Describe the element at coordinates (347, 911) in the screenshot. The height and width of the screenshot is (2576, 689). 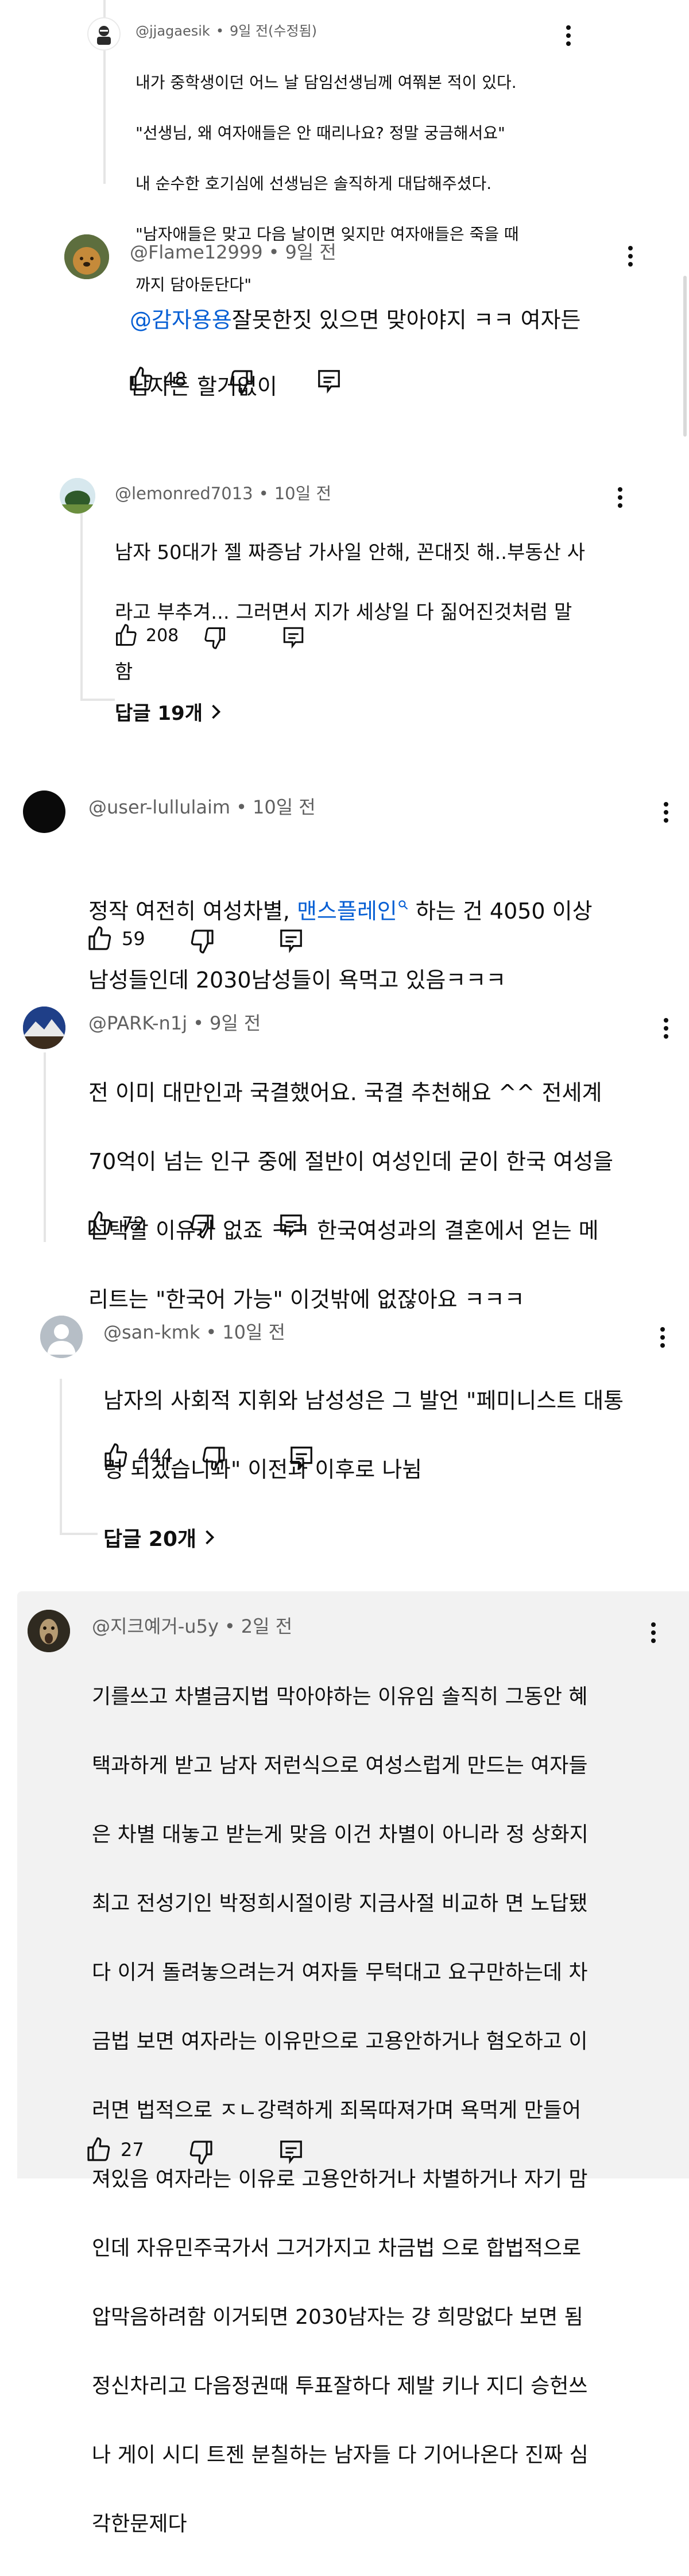
I see `search-link: 맨스플레인` at that location.